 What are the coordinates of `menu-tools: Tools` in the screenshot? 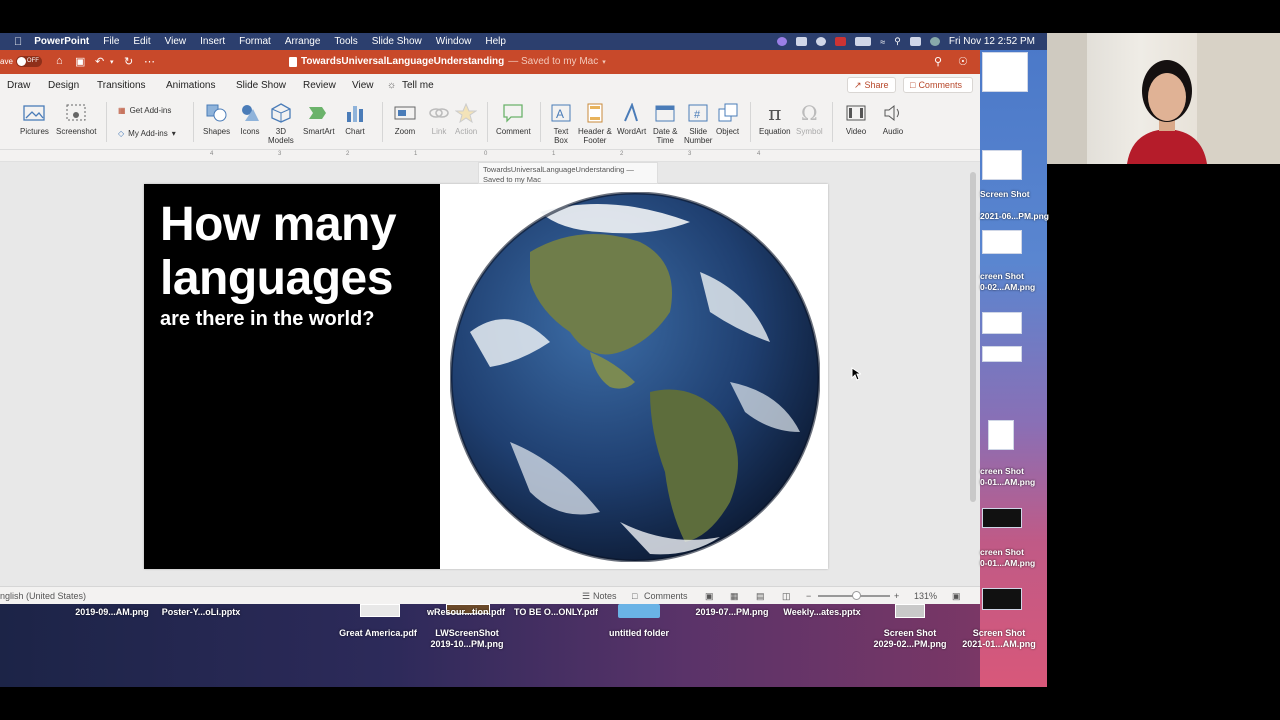 It's located at (345, 41).